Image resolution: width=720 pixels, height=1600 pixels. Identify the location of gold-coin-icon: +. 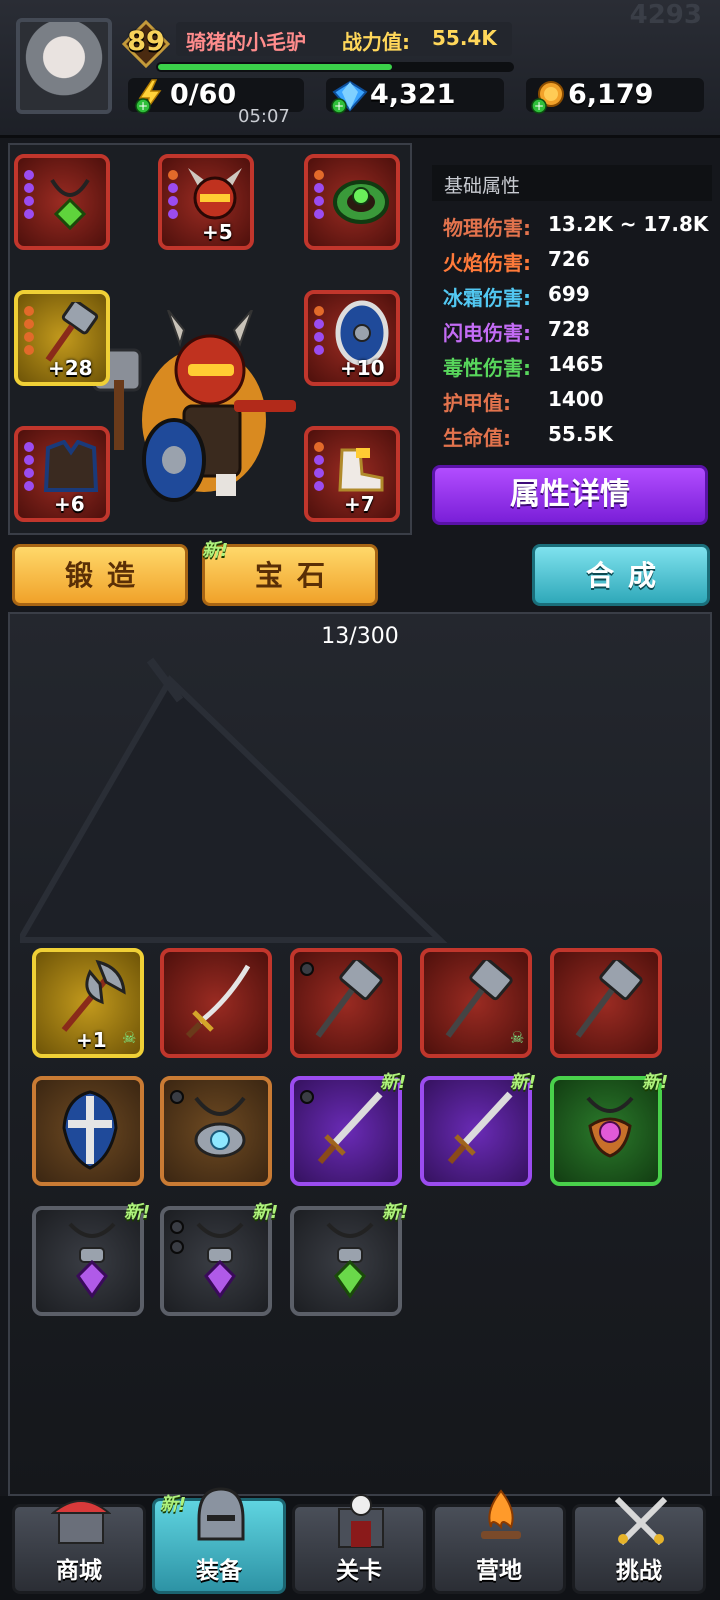
(547, 97).